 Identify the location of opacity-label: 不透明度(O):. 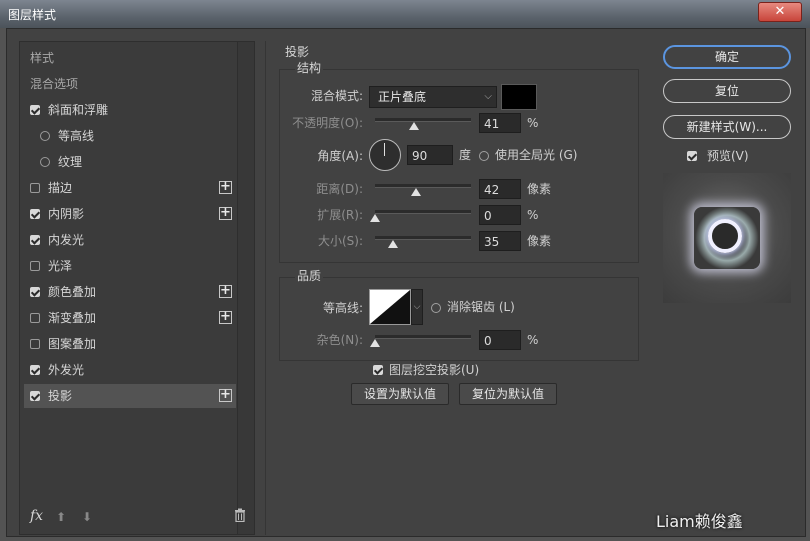
(327, 123).